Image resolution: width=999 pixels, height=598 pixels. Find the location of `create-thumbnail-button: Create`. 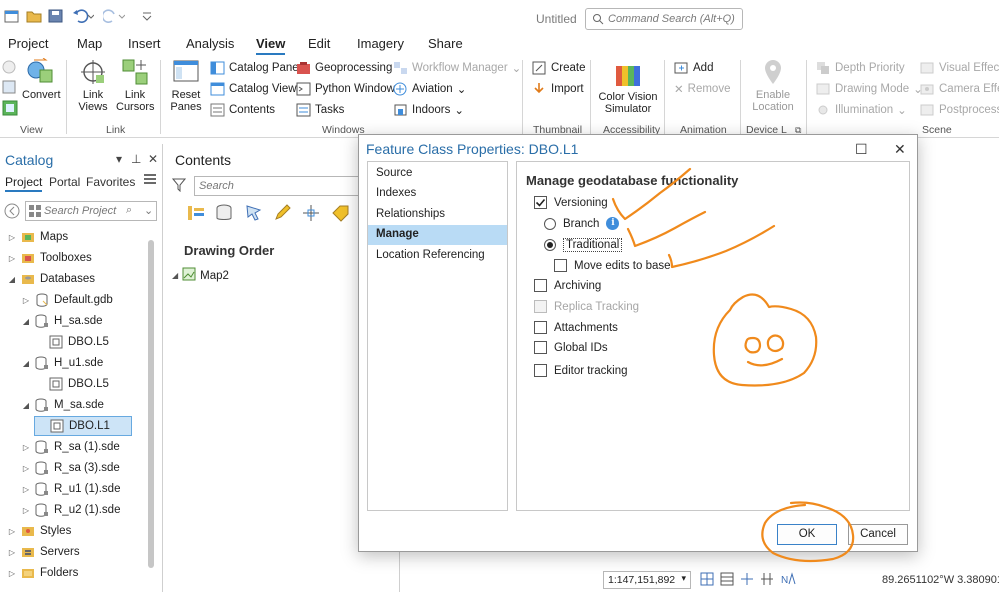

create-thumbnail-button: Create is located at coordinates (559, 68).